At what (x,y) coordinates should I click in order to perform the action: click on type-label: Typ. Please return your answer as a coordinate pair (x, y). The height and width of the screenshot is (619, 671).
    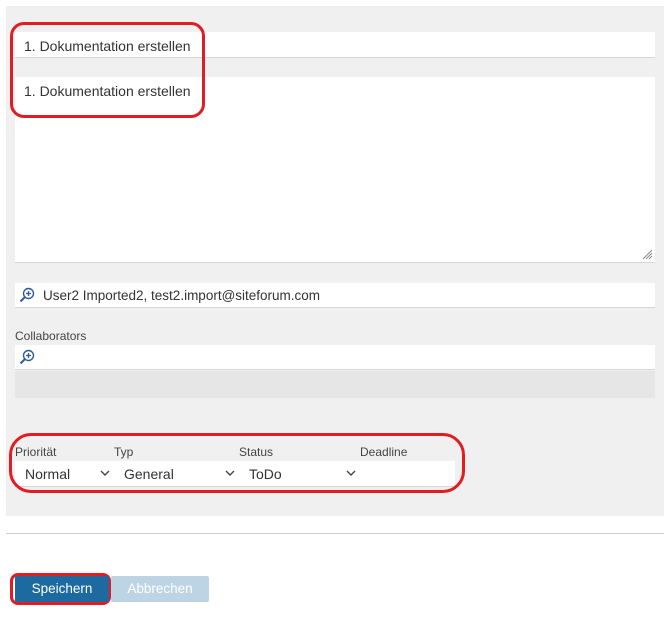
    Looking at the image, I should click on (124, 452).